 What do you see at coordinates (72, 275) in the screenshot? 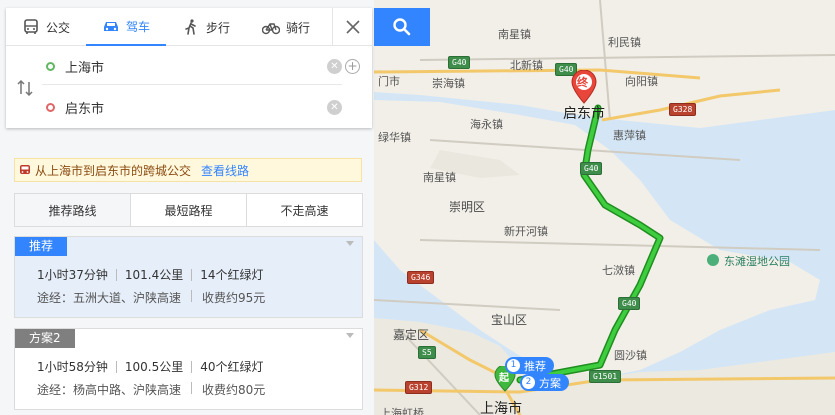
I see `plan-duration: 1小时37分钟` at bounding box center [72, 275].